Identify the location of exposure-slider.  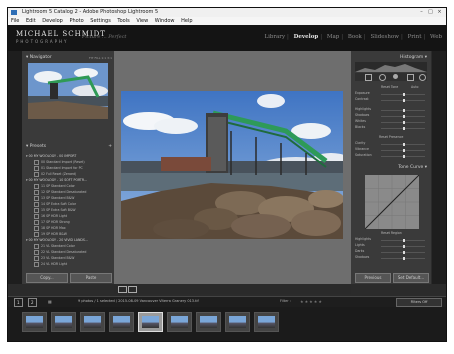
(403, 94).